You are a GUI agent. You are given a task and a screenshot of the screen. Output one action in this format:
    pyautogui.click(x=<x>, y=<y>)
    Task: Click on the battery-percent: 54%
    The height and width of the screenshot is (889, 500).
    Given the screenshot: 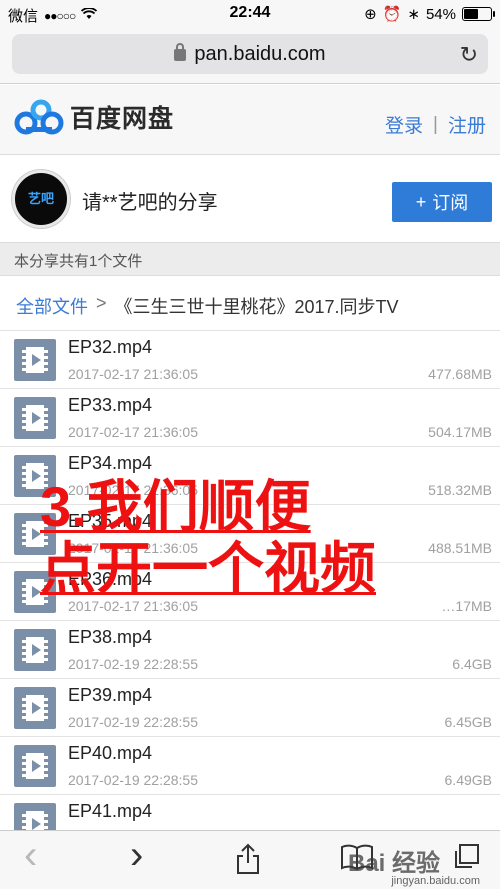 What is the action you would take?
    pyautogui.click(x=440, y=14)
    